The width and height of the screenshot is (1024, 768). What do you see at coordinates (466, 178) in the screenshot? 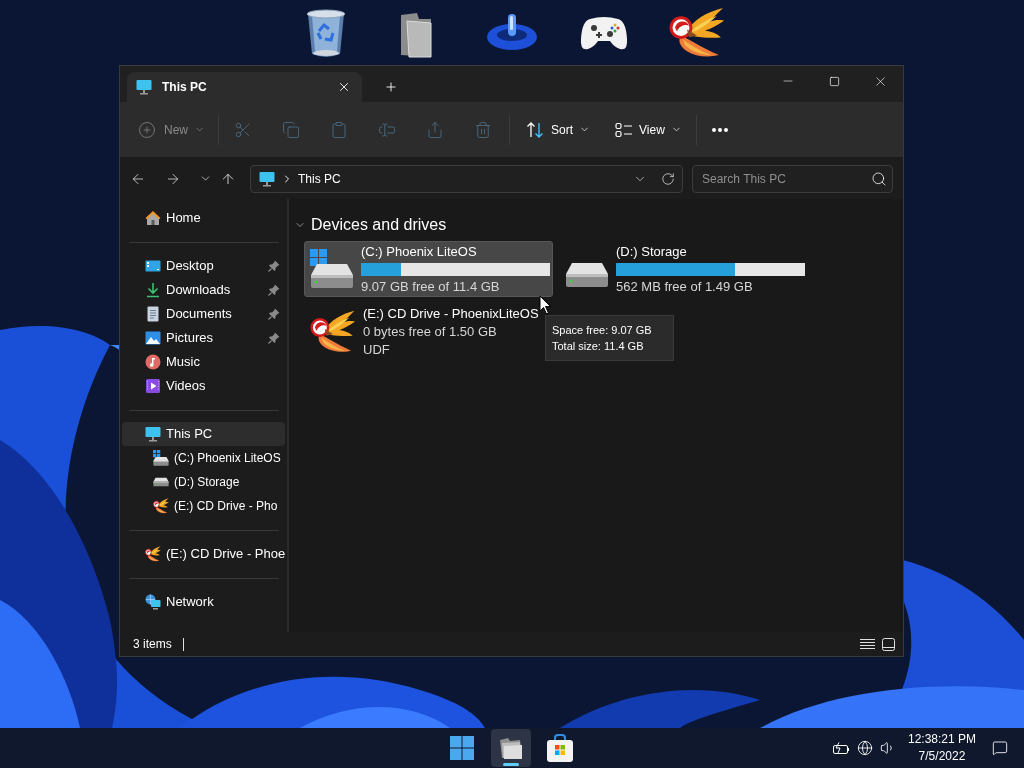
I see `address-bar: This PC` at bounding box center [466, 178].